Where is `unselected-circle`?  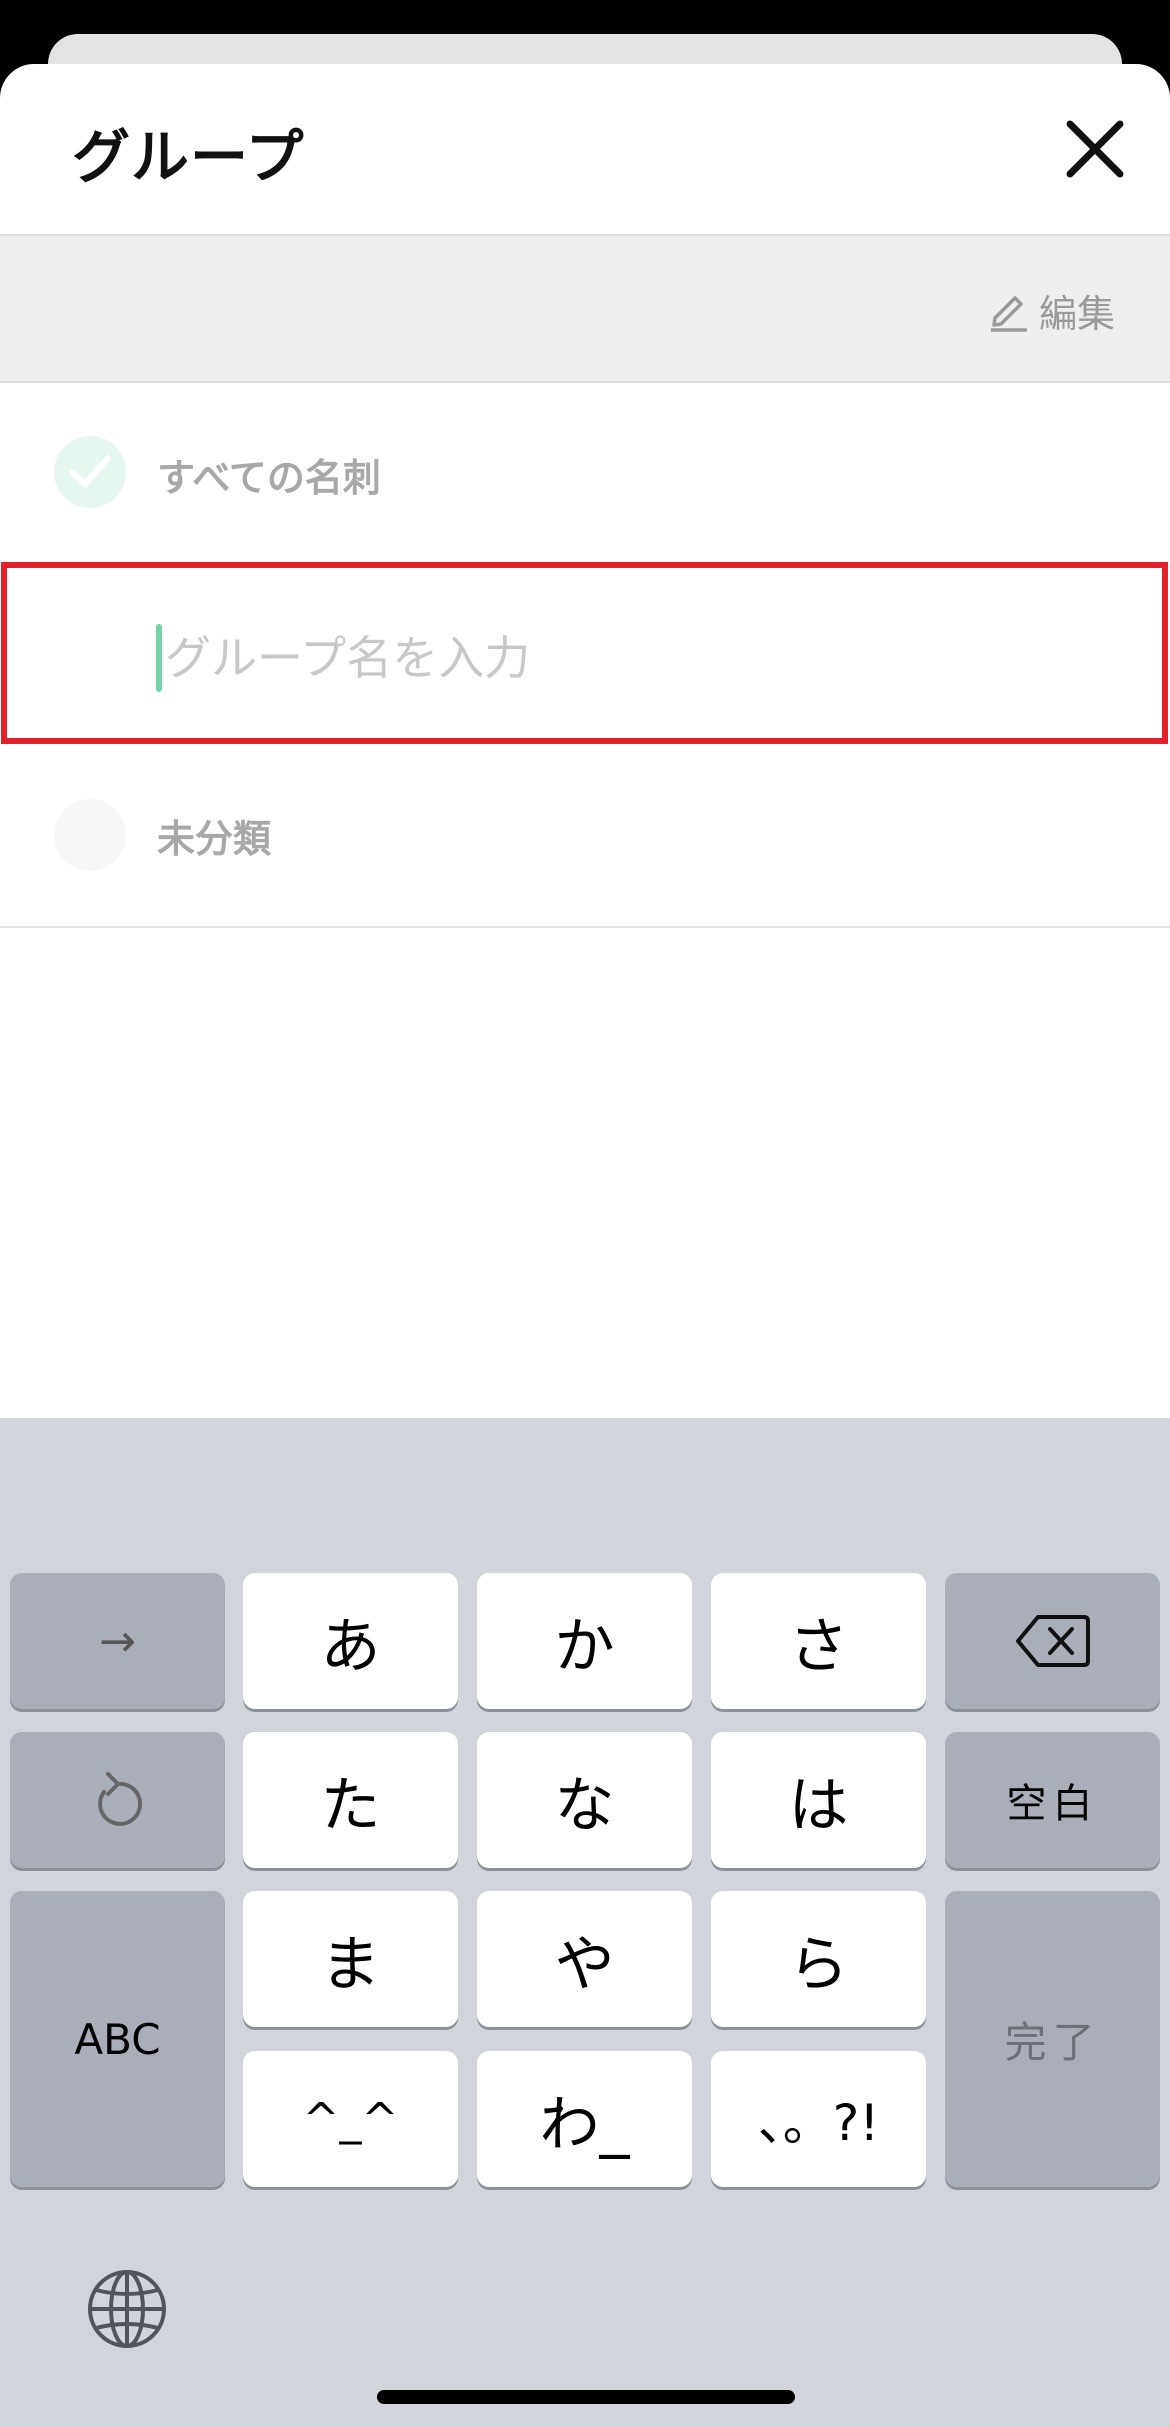 unselected-circle is located at coordinates (90, 835).